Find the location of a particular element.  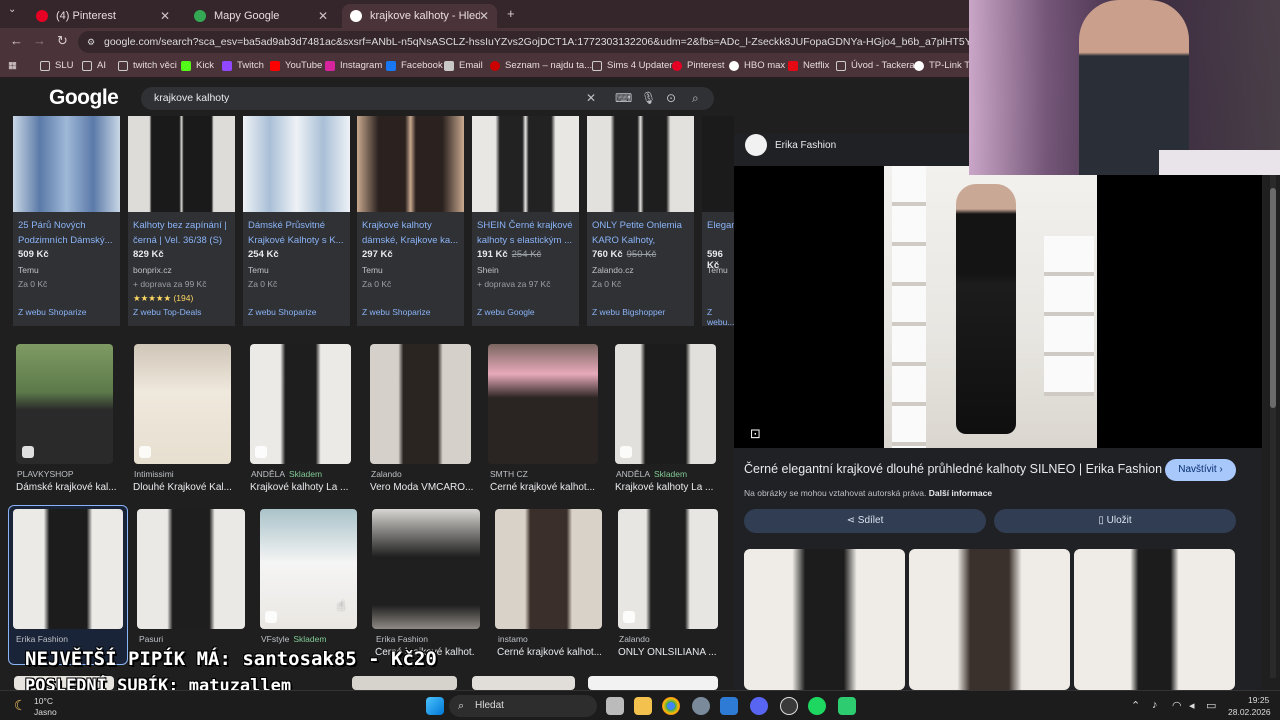

bookmark-tackera: Úvod - Tackera is located at coordinates (875, 65).